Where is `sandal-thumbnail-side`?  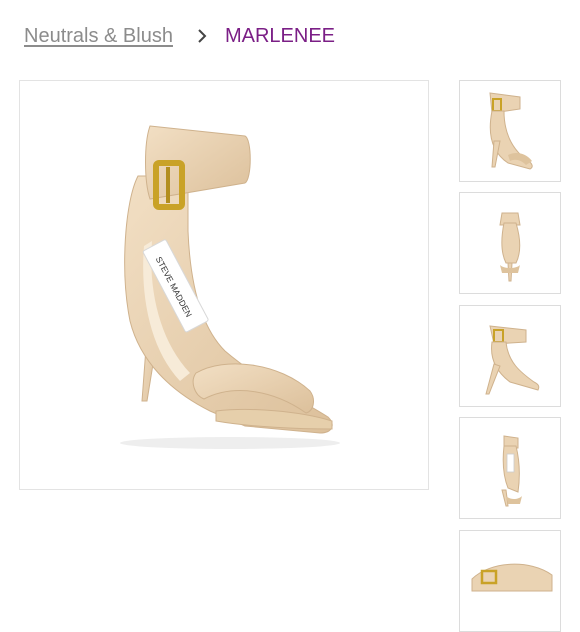
sandal-thumbnail-side is located at coordinates (512, 360).